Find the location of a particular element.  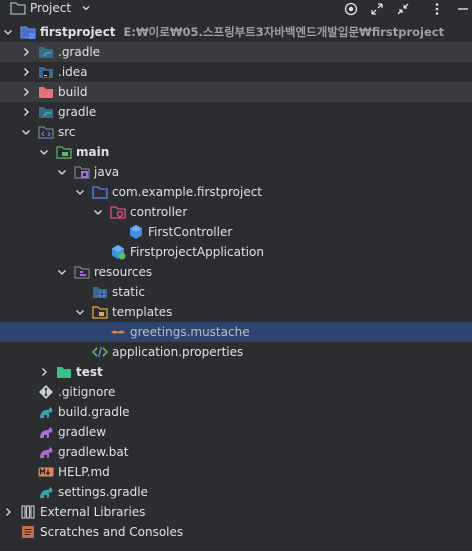

tree-node-label: gradle is located at coordinates (77, 112).